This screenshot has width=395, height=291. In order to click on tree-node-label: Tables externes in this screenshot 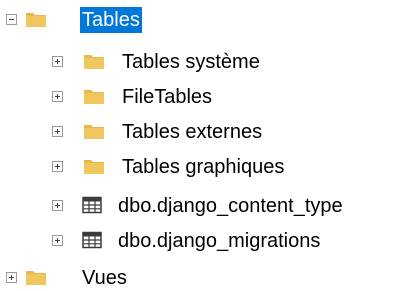, I will do `click(192, 132)`.